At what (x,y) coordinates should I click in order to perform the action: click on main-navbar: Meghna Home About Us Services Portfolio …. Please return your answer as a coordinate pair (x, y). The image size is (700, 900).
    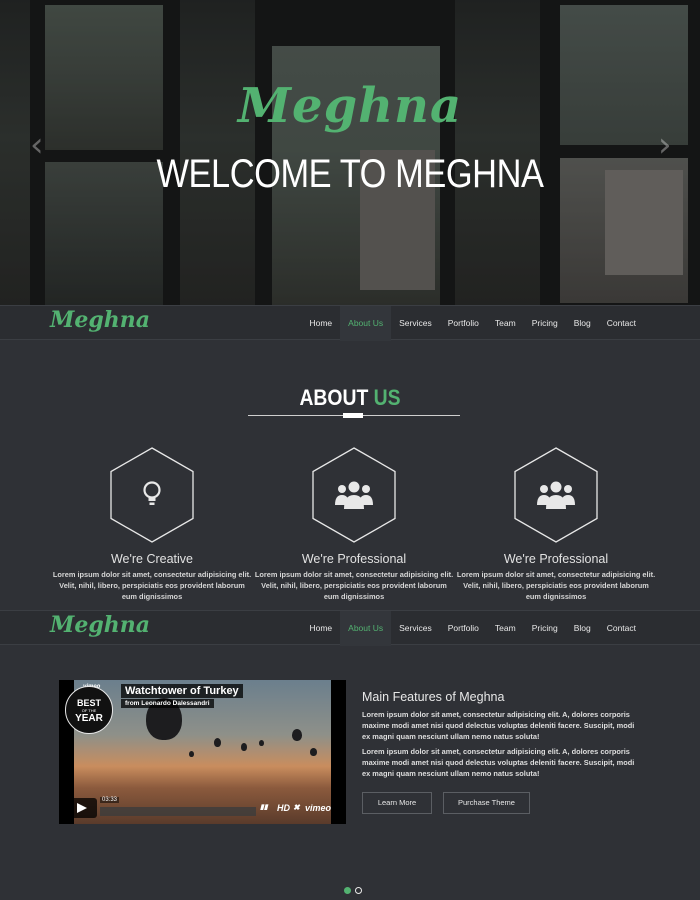
    Looking at the image, I should click on (350, 323).